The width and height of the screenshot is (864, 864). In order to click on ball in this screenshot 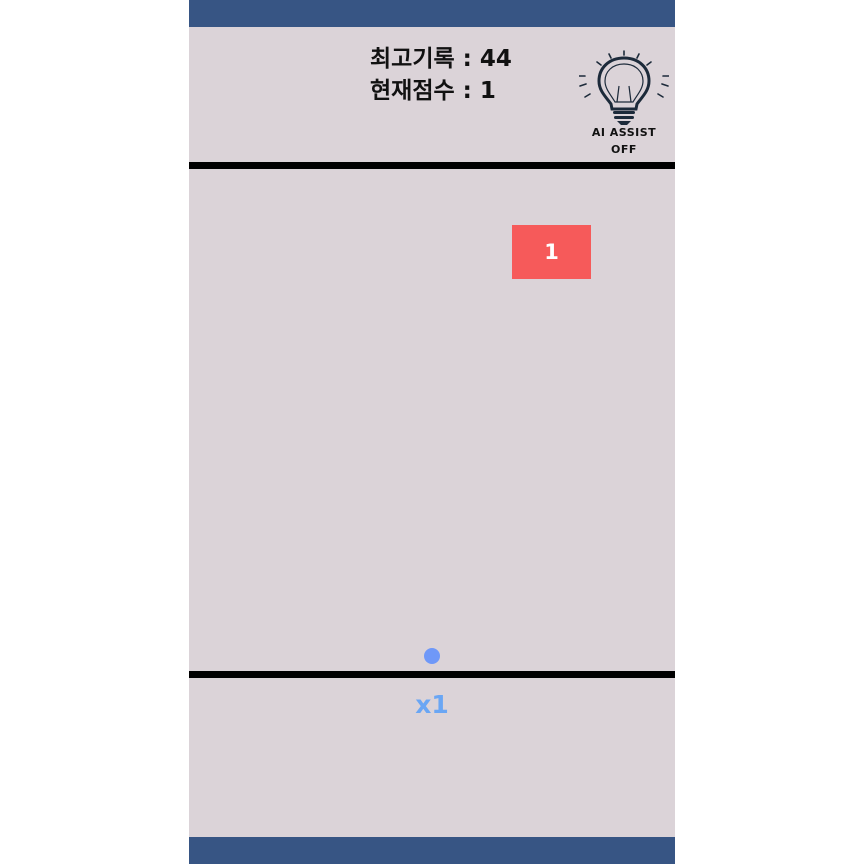, I will do `click(432, 656)`.